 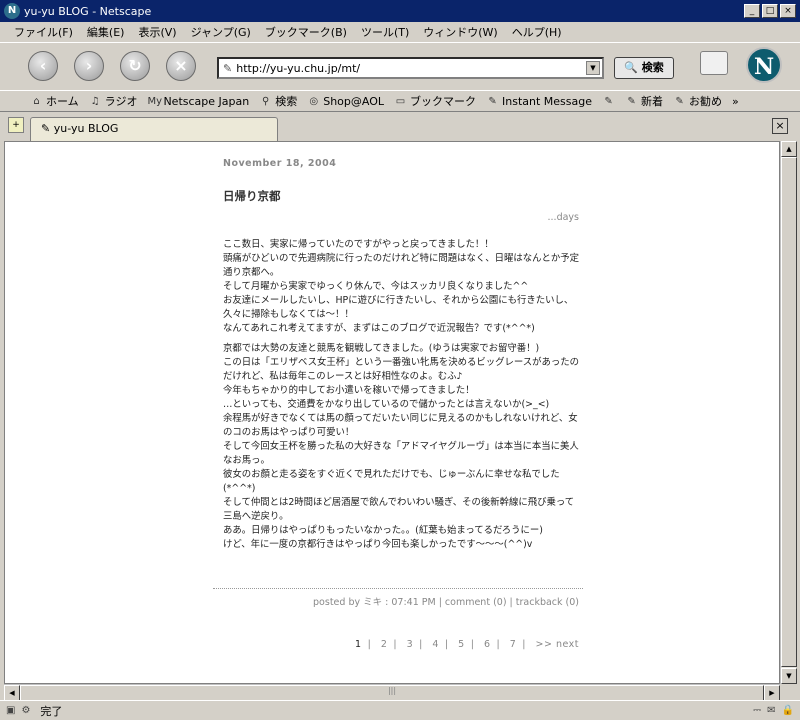 What do you see at coordinates (314, 101) in the screenshot?
I see `shop-icon: ◎` at bounding box center [314, 101].